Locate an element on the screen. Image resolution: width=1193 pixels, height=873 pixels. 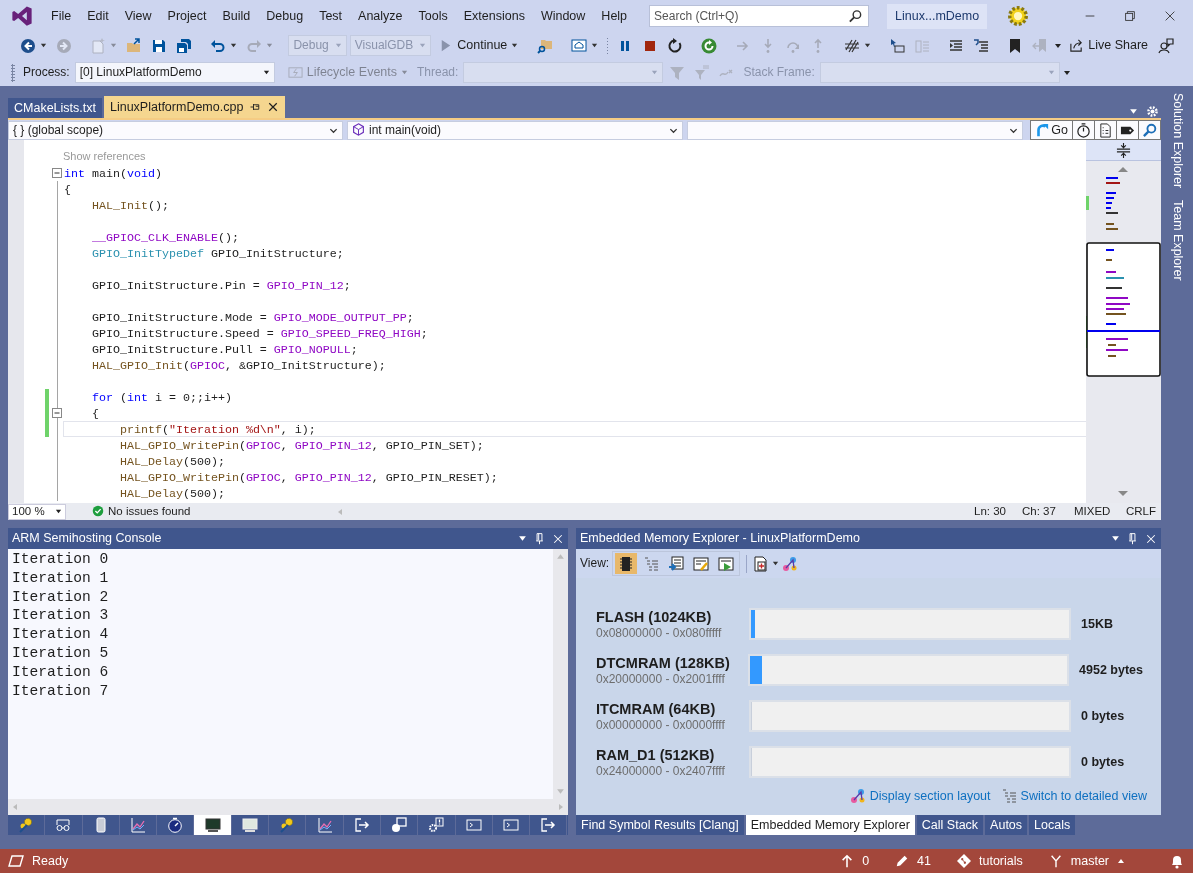
toolbar-button: Continue is located at coordinates (478, 45).